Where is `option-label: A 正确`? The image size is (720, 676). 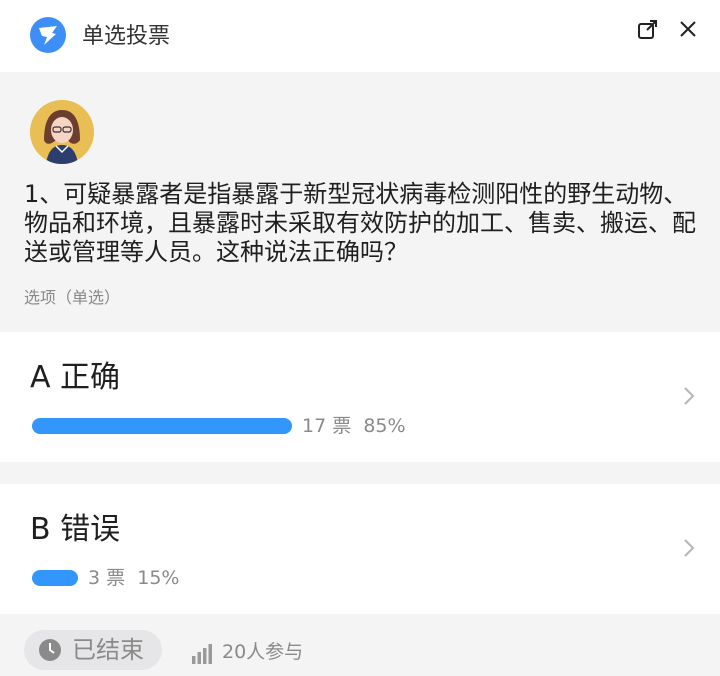
option-label: A 正确 is located at coordinates (75, 377).